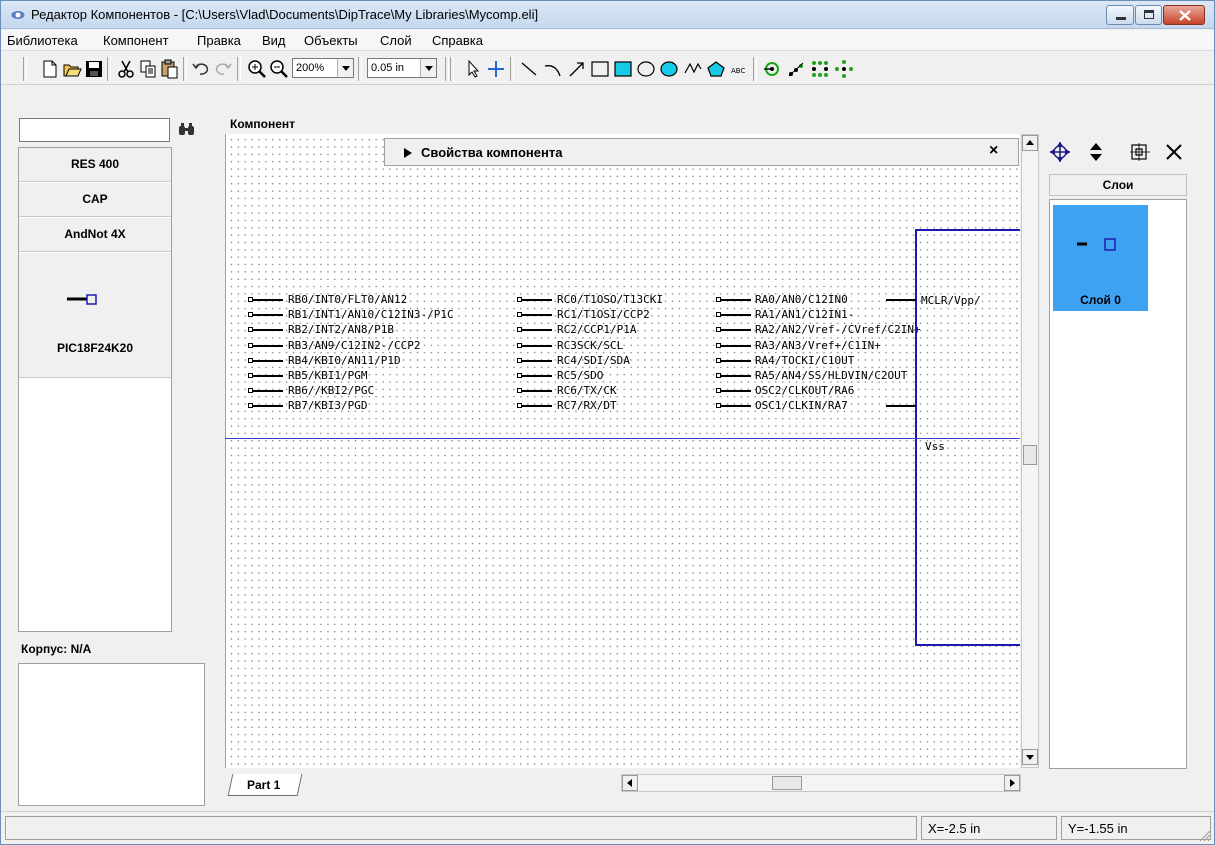 The height and width of the screenshot is (845, 1215). What do you see at coordinates (1174, 152) in the screenshot?
I see `delete-icon` at bounding box center [1174, 152].